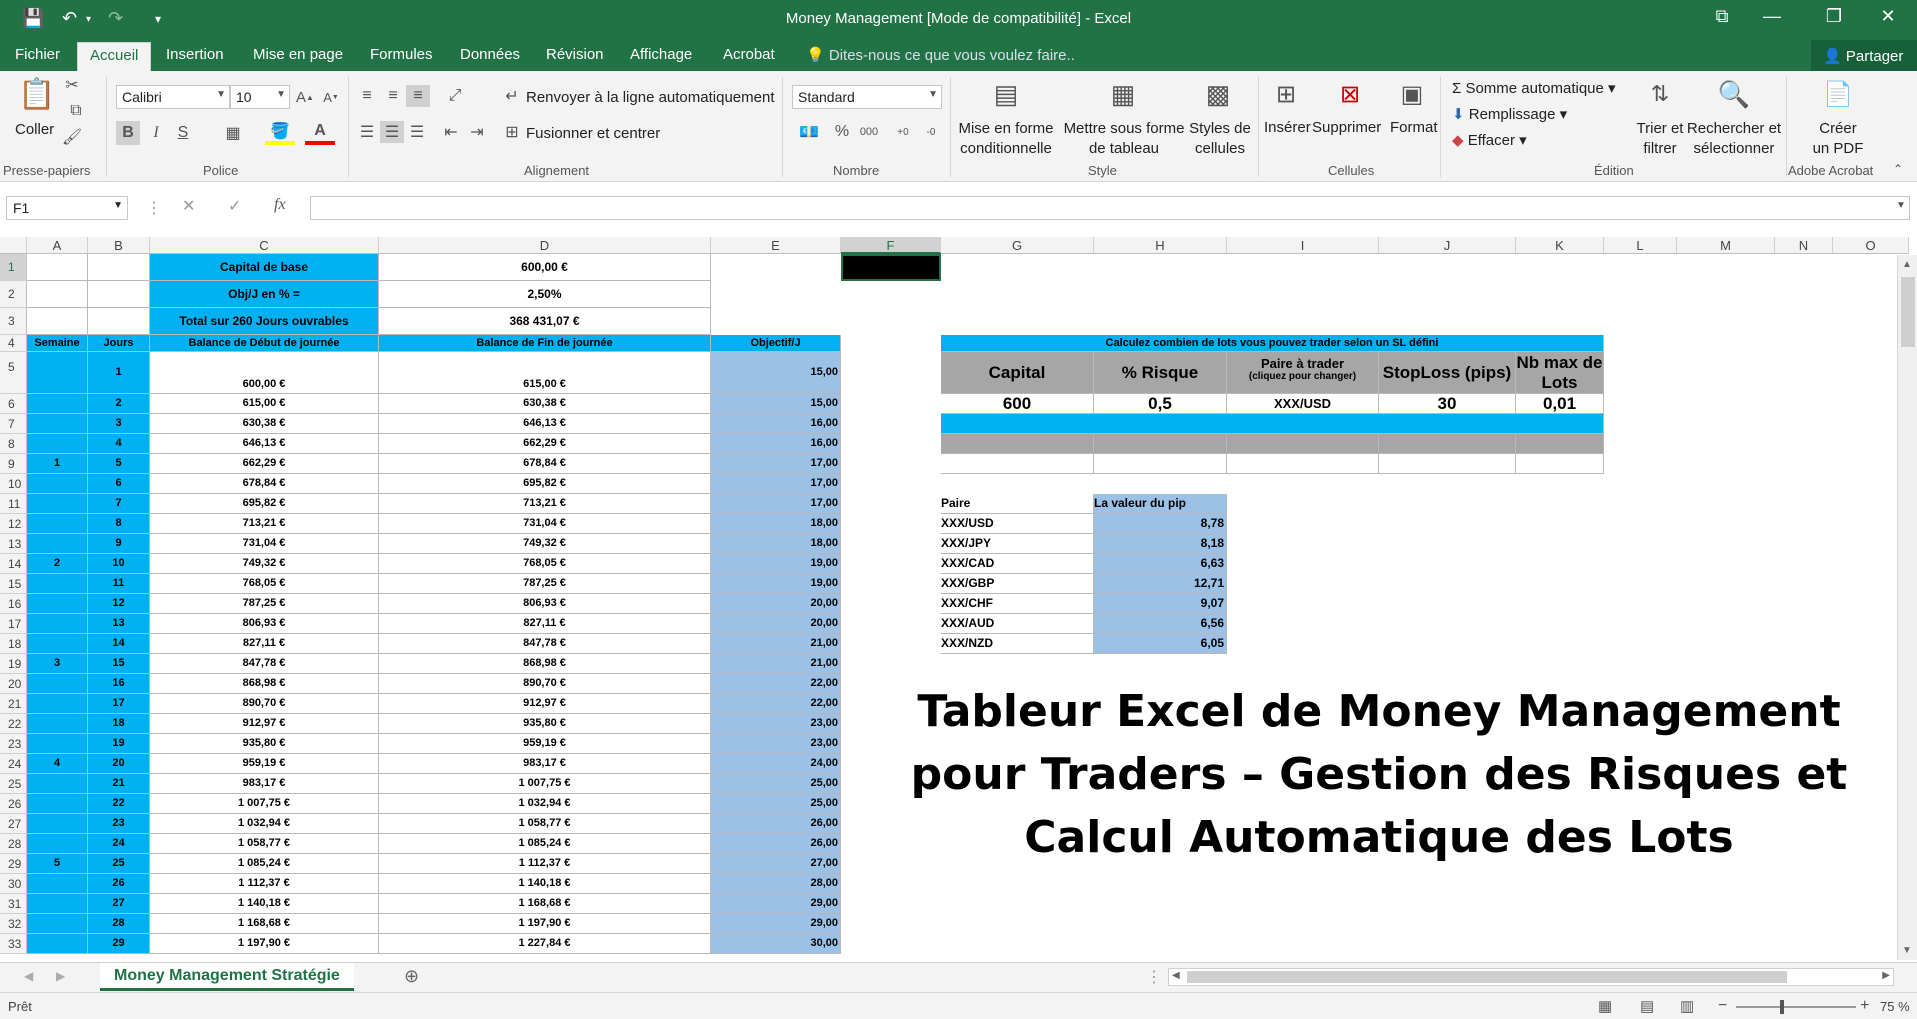  What do you see at coordinates (776, 624) in the screenshot?
I see `daily-objective: 20,00` at bounding box center [776, 624].